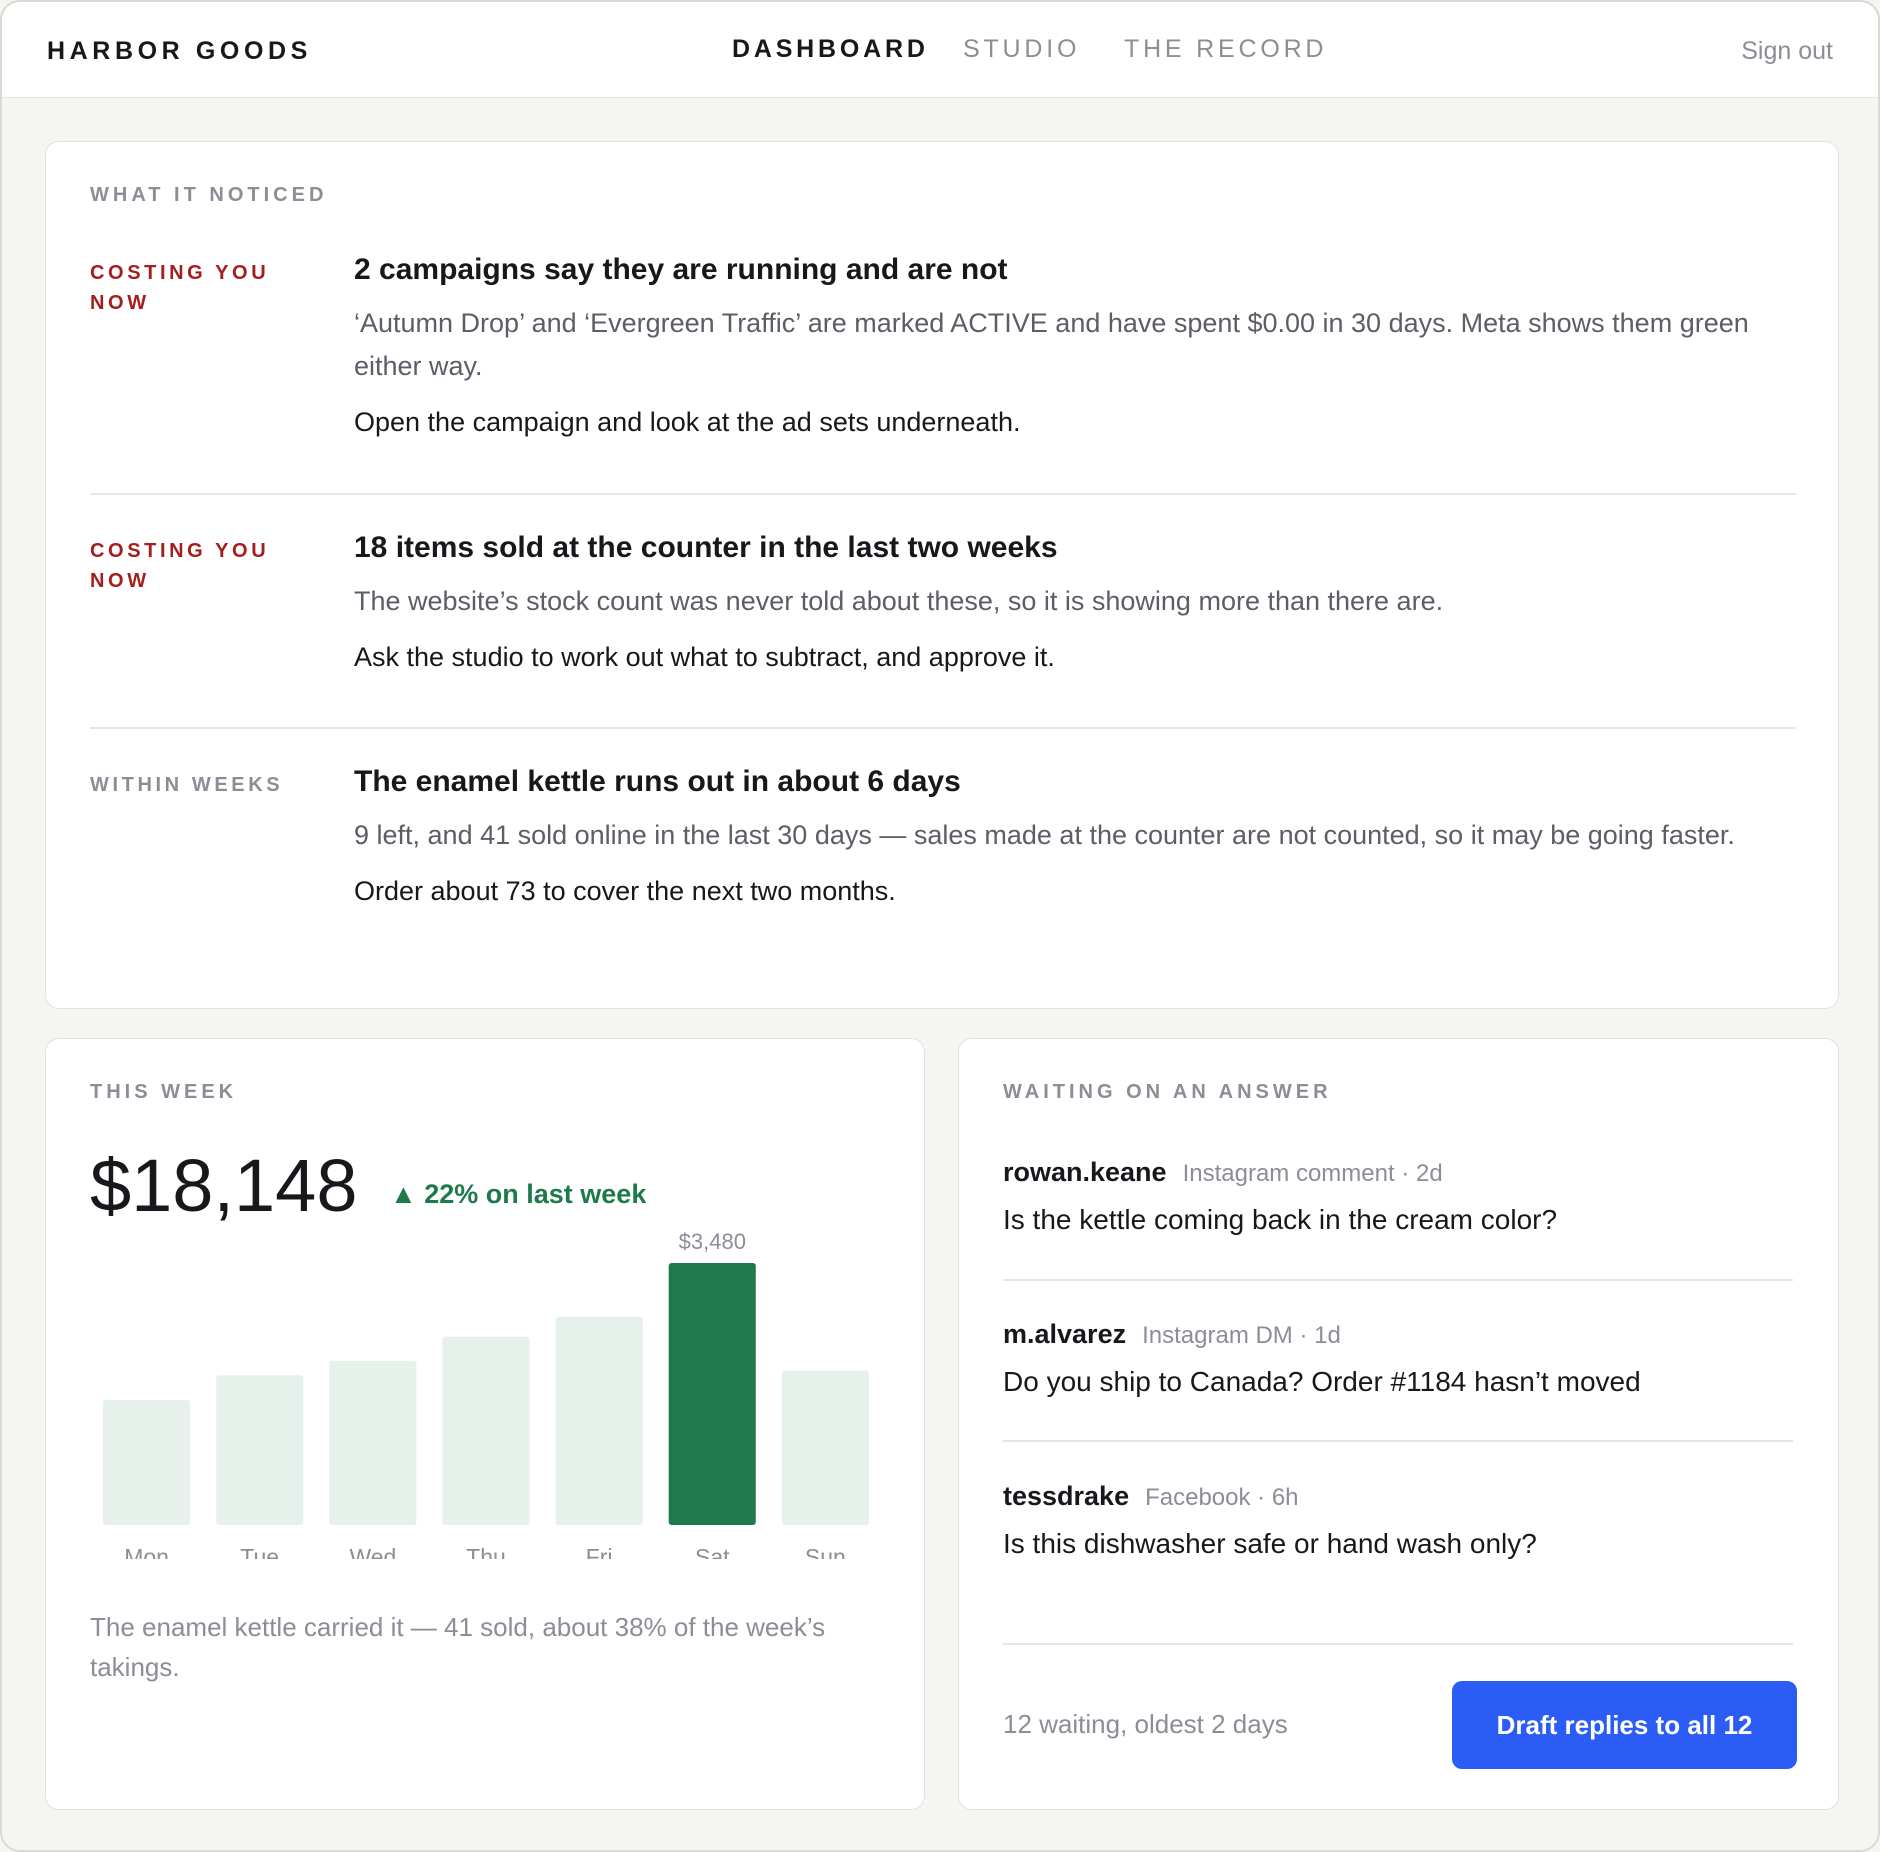  What do you see at coordinates (1066, 1496) in the screenshot?
I see `message-username: tessdrake` at bounding box center [1066, 1496].